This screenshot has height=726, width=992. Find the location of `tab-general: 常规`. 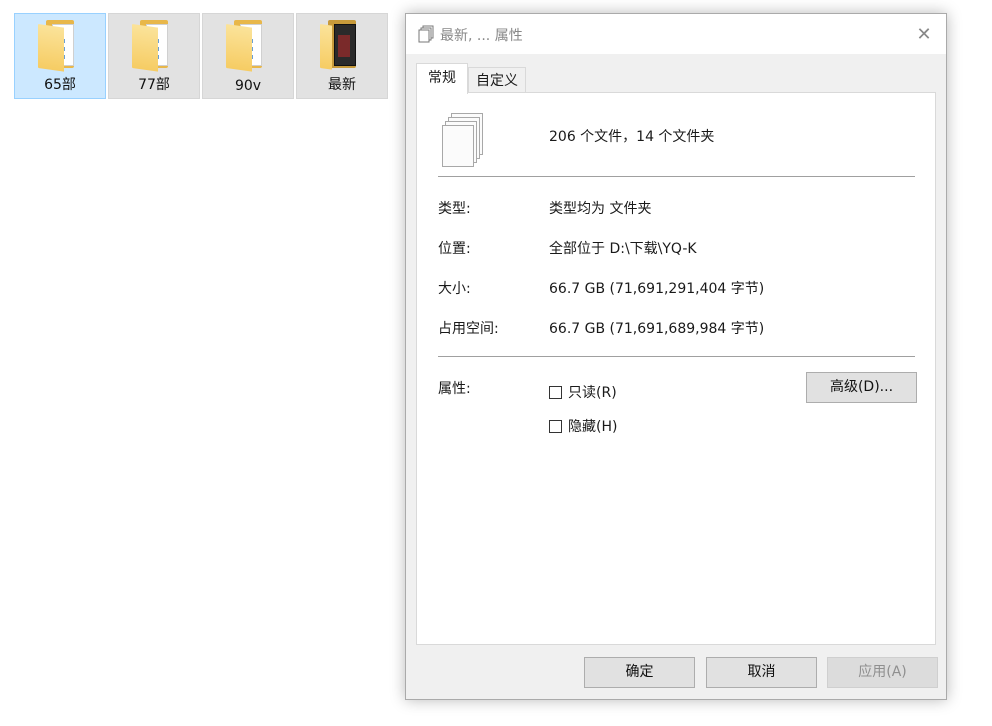

tab-general: 常规 is located at coordinates (442, 78).